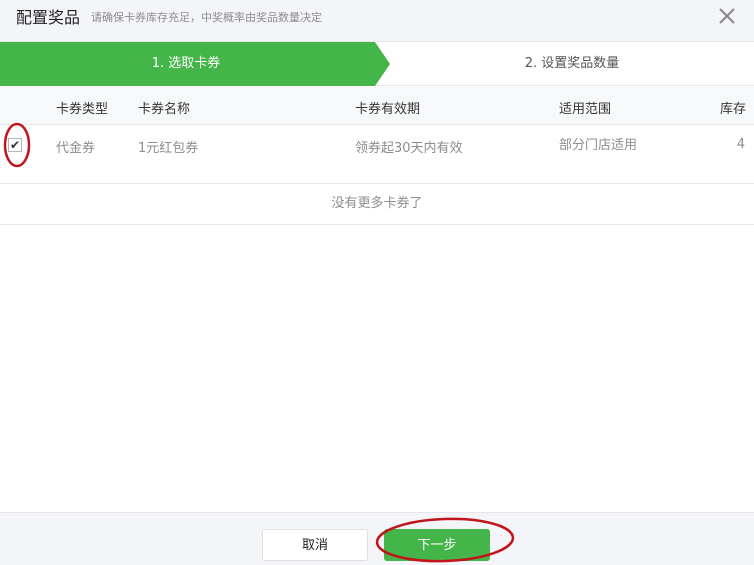  I want to click on step-indicator: 1. 选取卡券 2. 设置奖品数量, so click(377, 64).